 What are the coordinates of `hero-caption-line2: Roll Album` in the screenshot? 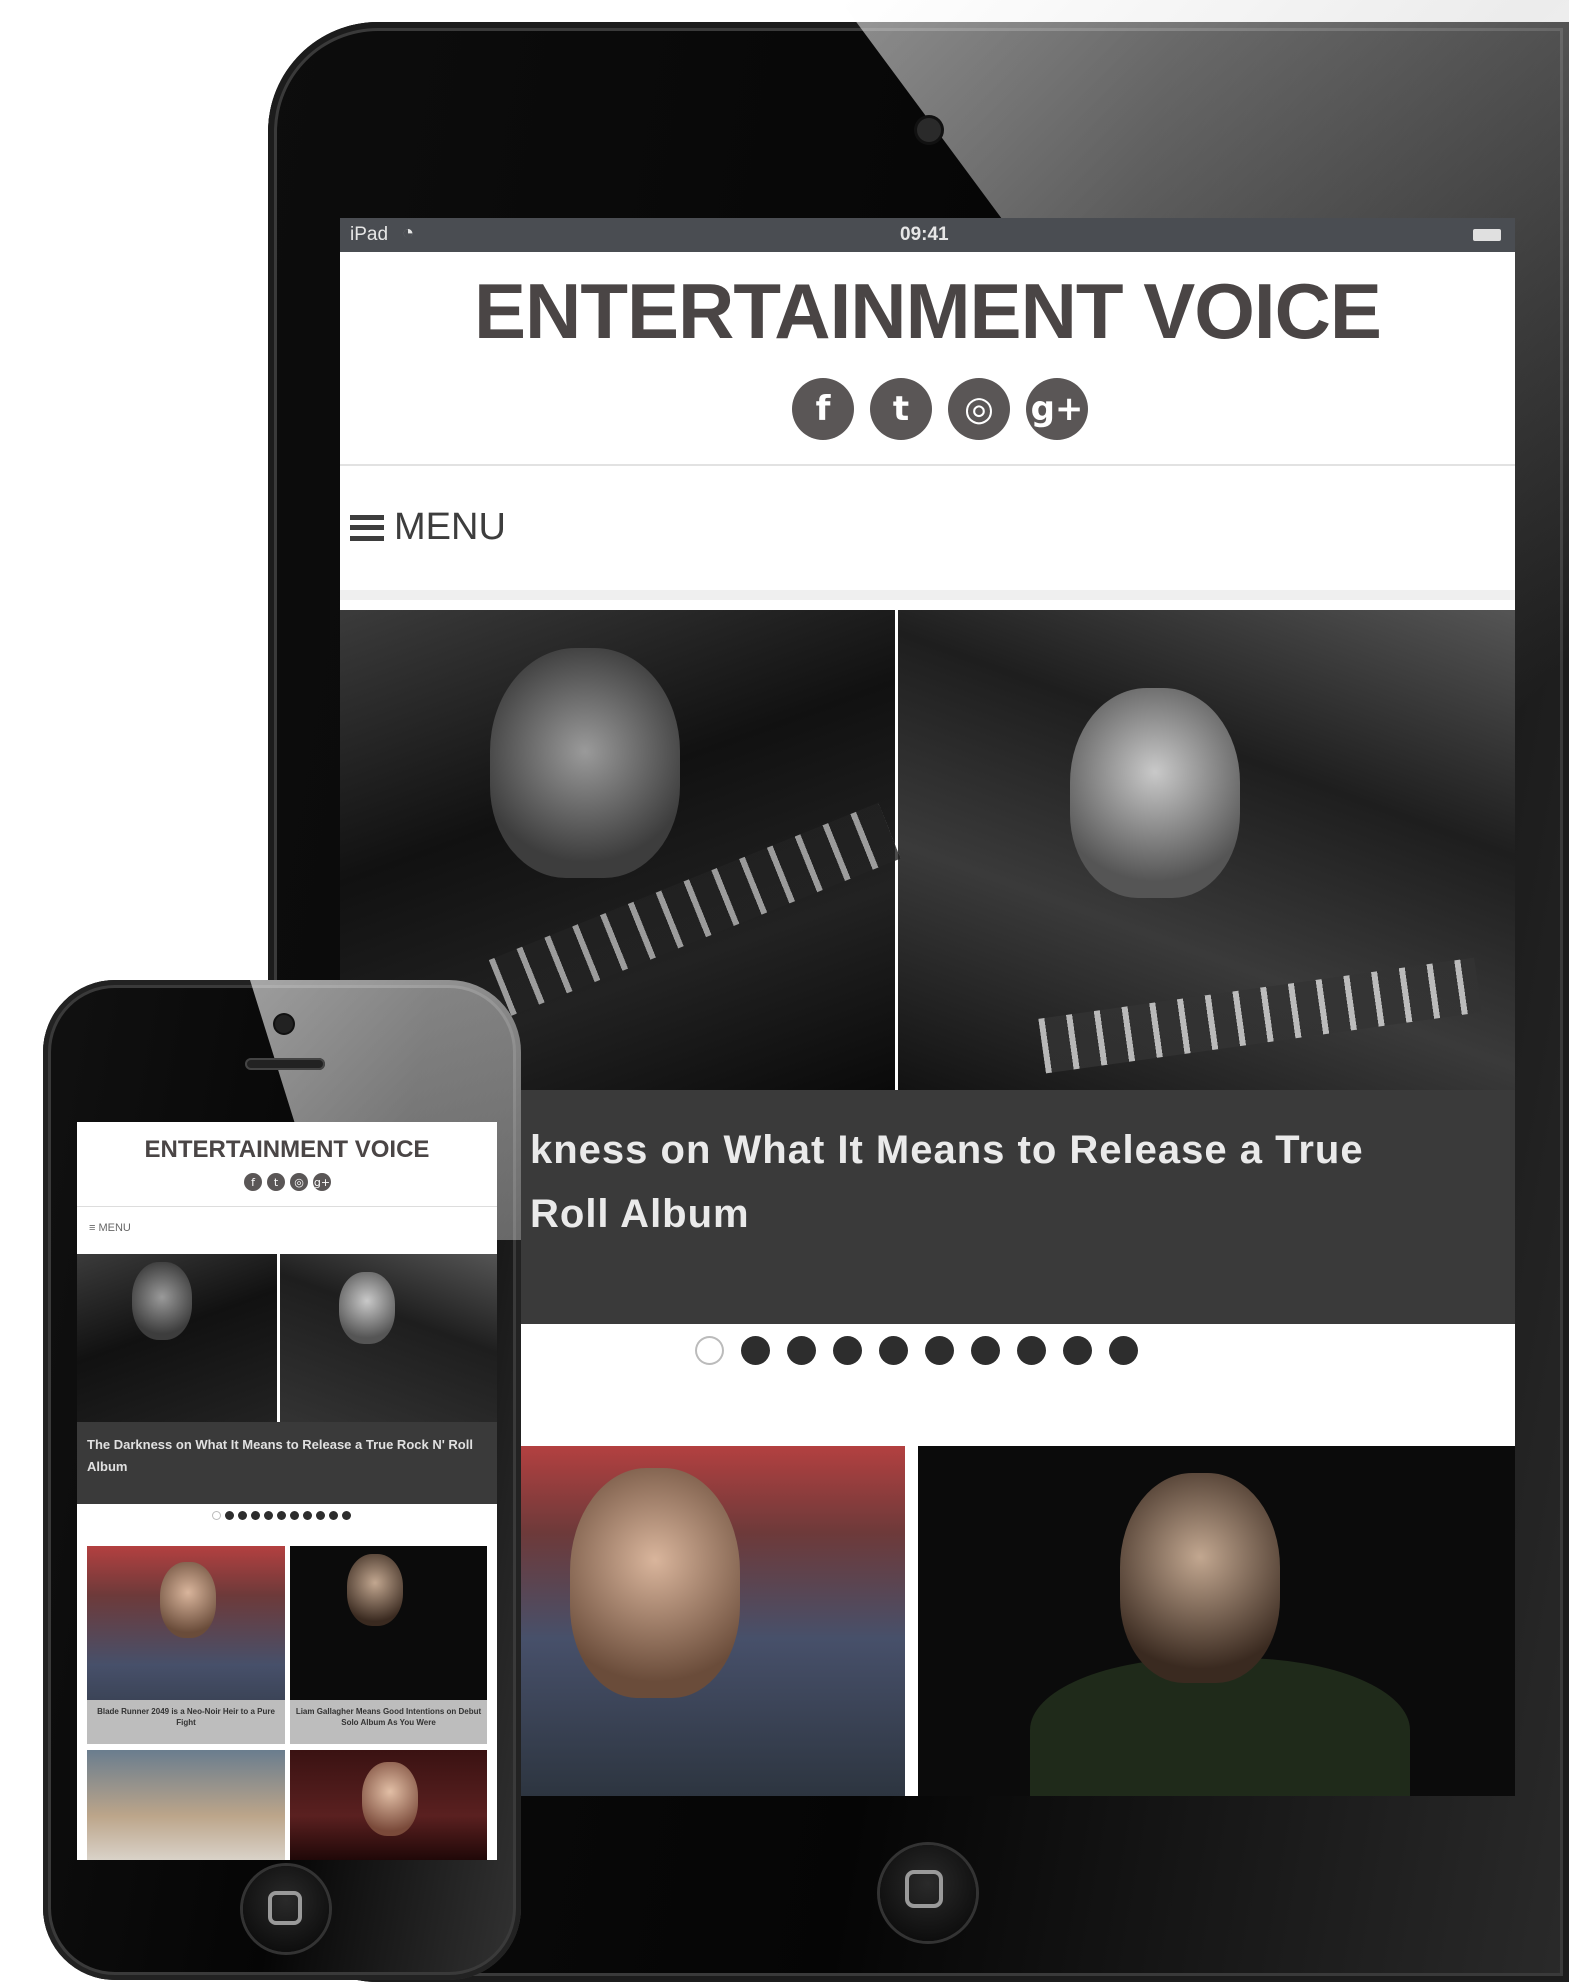 It's located at (640, 1214).